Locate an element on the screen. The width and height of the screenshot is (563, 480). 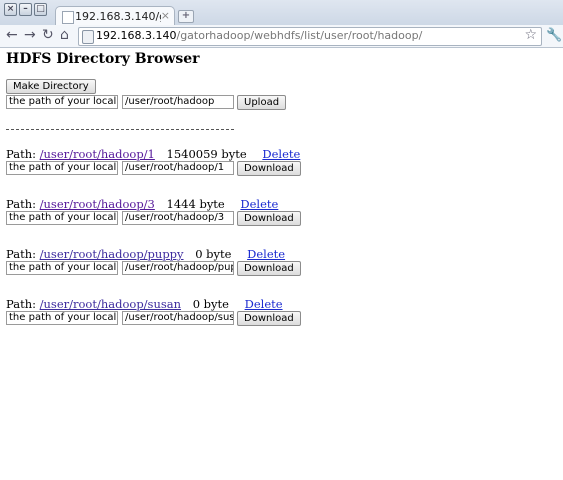
file-path-link: /user/root/hadoop/susan is located at coordinates (110, 304).